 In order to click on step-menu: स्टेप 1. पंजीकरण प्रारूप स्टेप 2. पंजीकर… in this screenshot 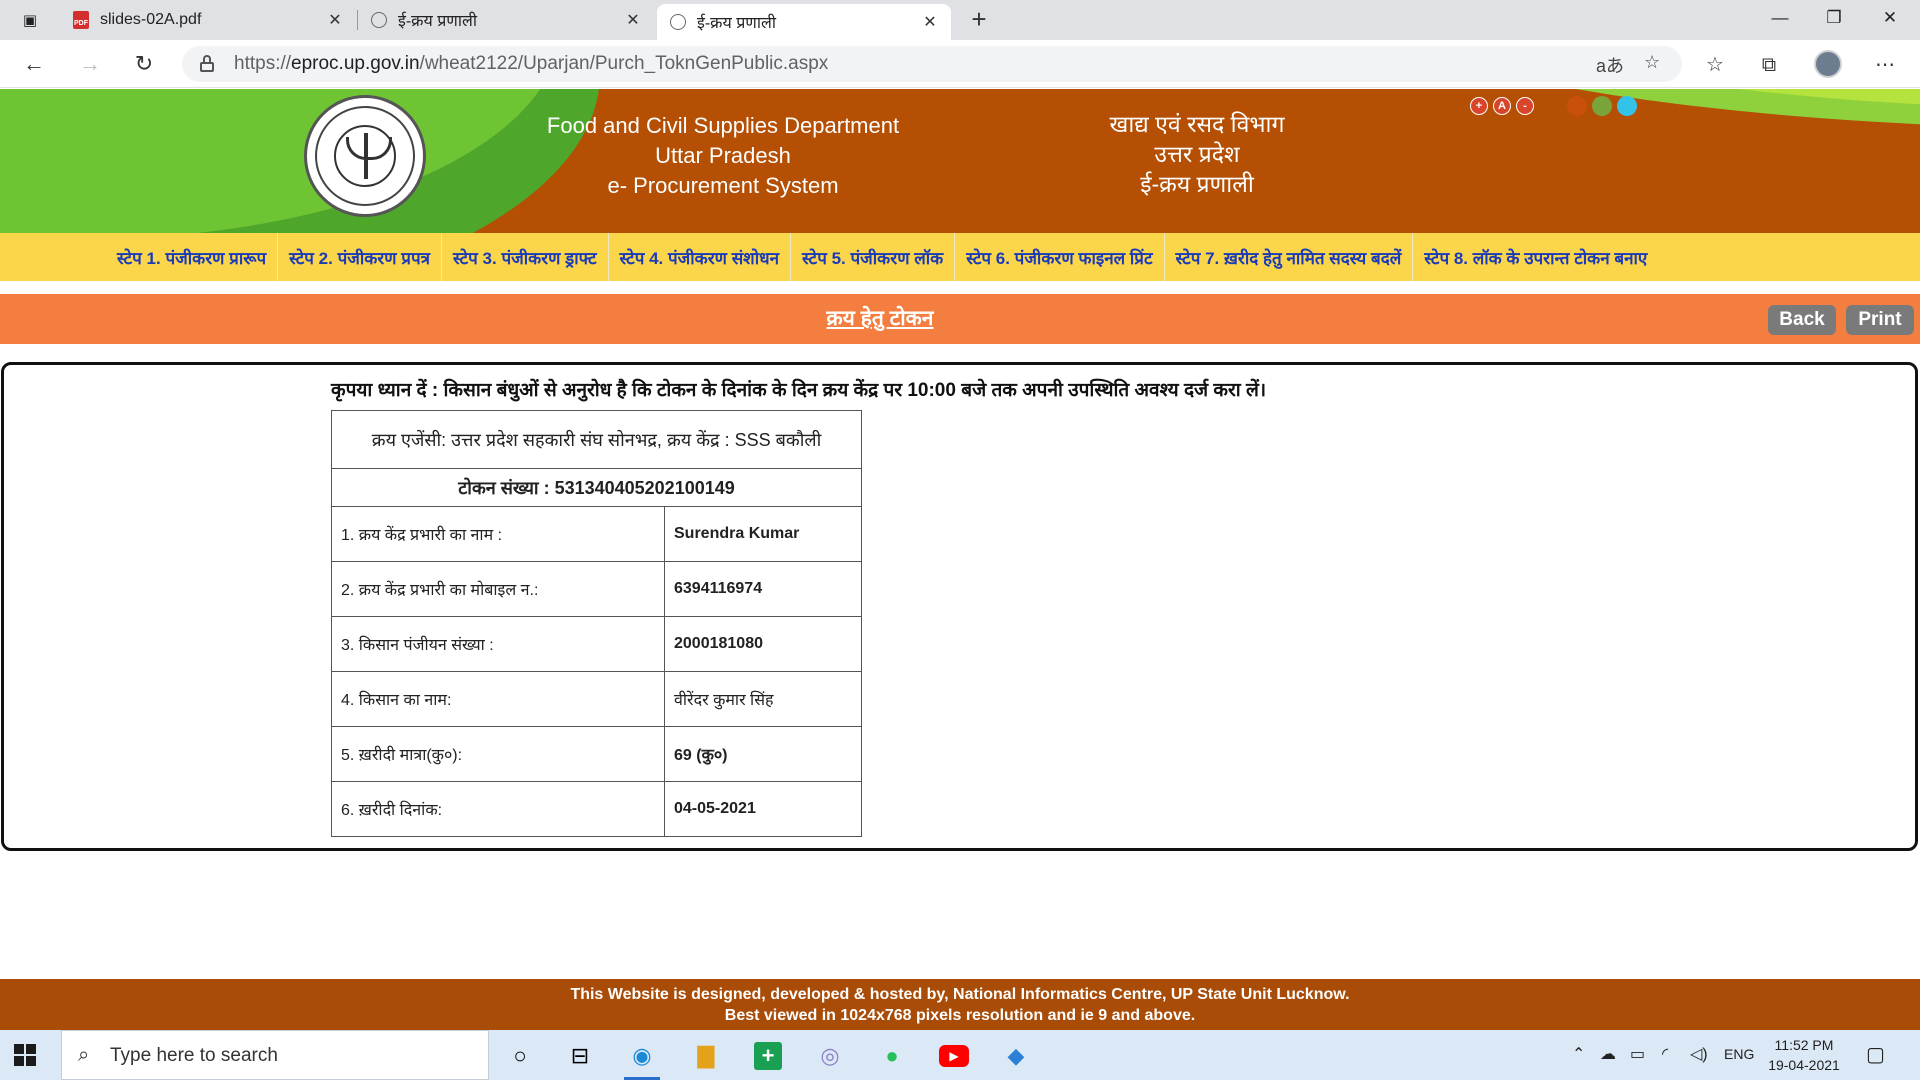, I will do `click(960, 257)`.